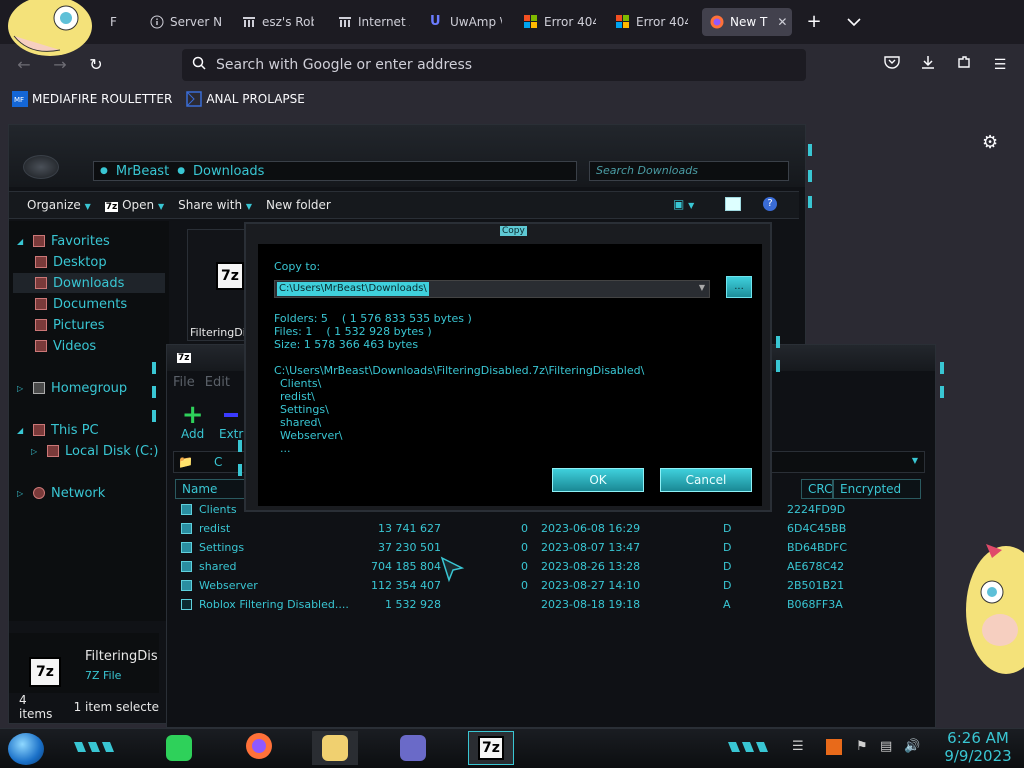 This screenshot has height=768, width=1024. Describe the element at coordinates (278, 22) in the screenshot. I see `tab-esz: esz's Robl` at that location.